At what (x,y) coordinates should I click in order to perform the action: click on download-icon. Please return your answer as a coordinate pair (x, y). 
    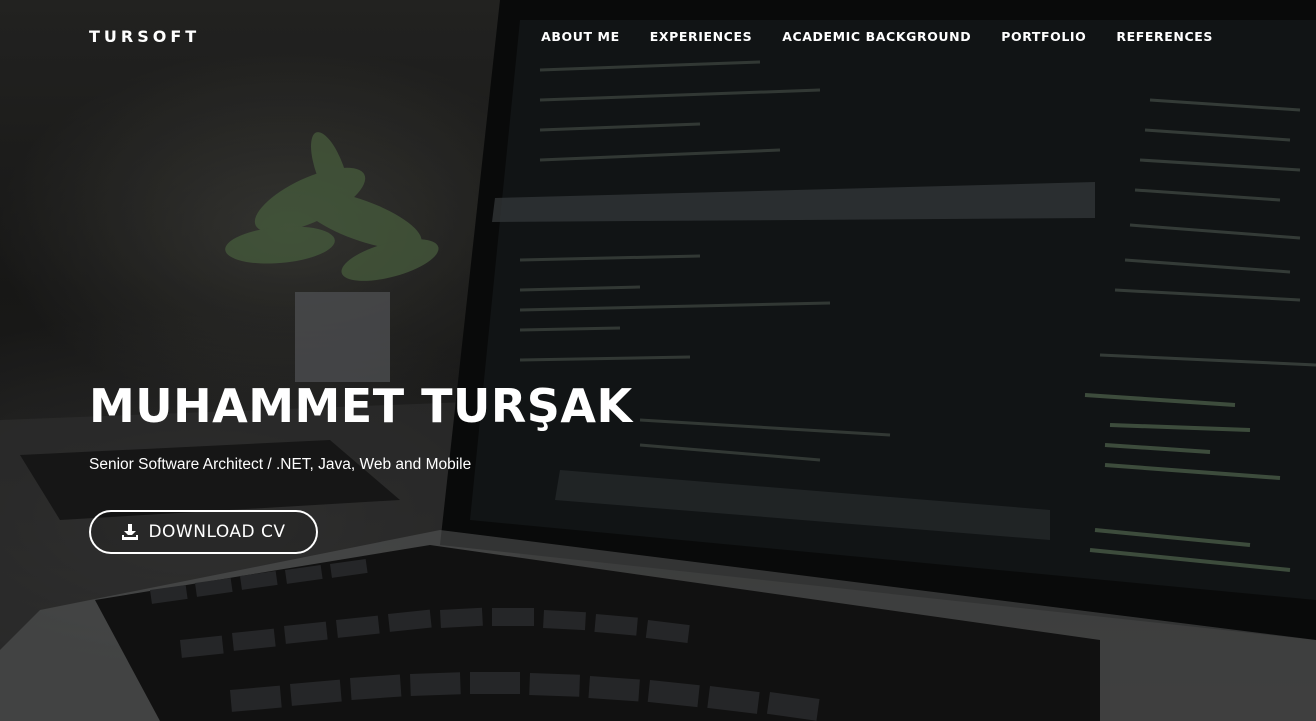
    Looking at the image, I should click on (130, 532).